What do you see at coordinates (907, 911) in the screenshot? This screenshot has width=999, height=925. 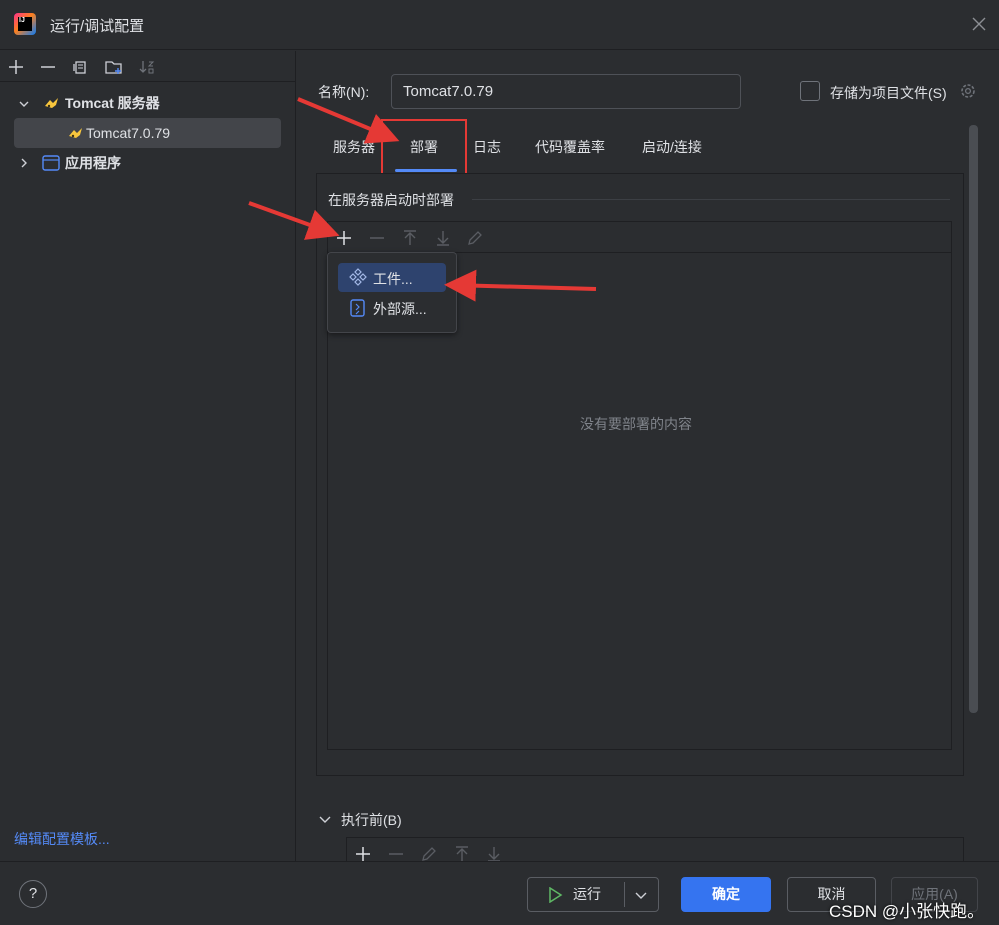 I see `watermark: CSDN @小张快跑。` at bounding box center [907, 911].